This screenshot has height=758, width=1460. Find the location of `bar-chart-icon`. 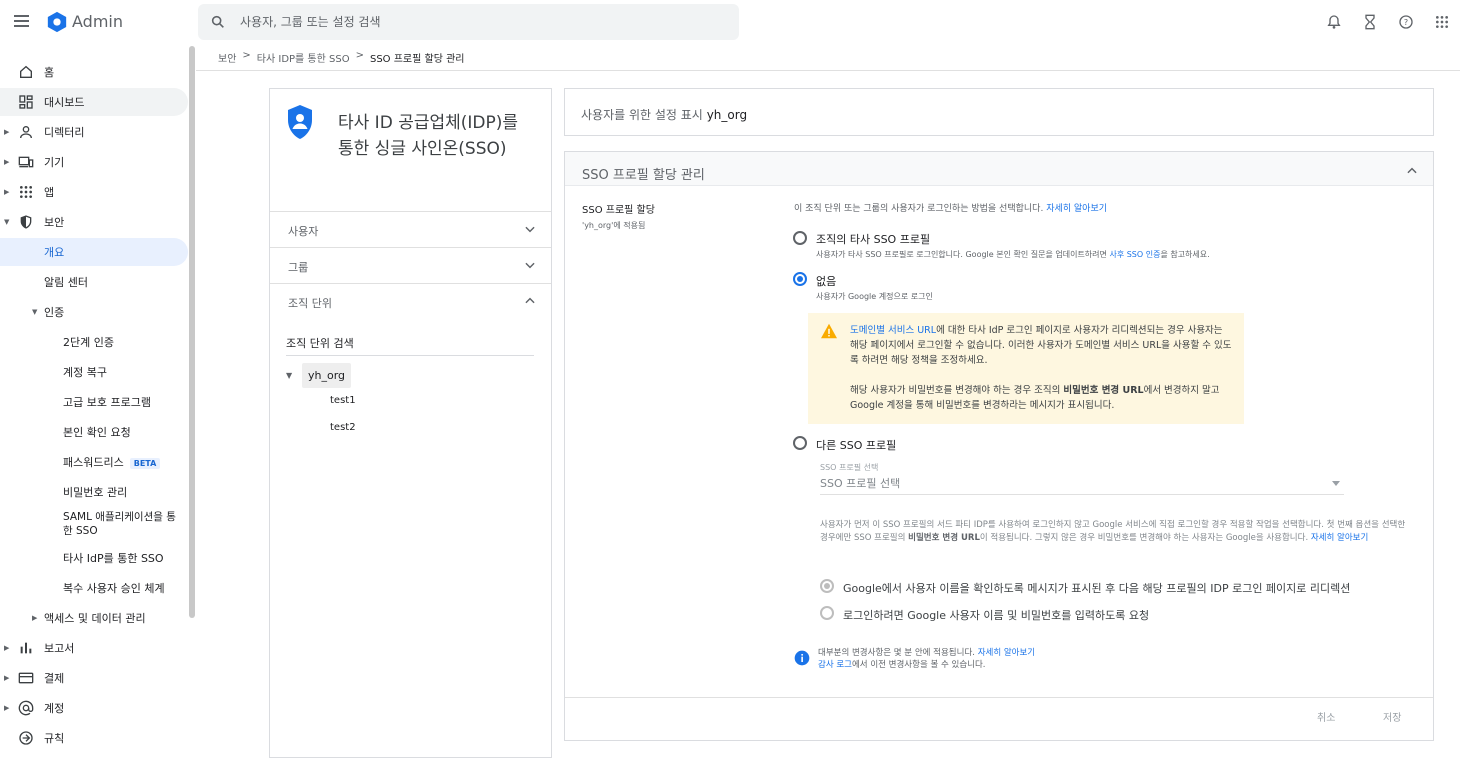

bar-chart-icon is located at coordinates (26, 648).